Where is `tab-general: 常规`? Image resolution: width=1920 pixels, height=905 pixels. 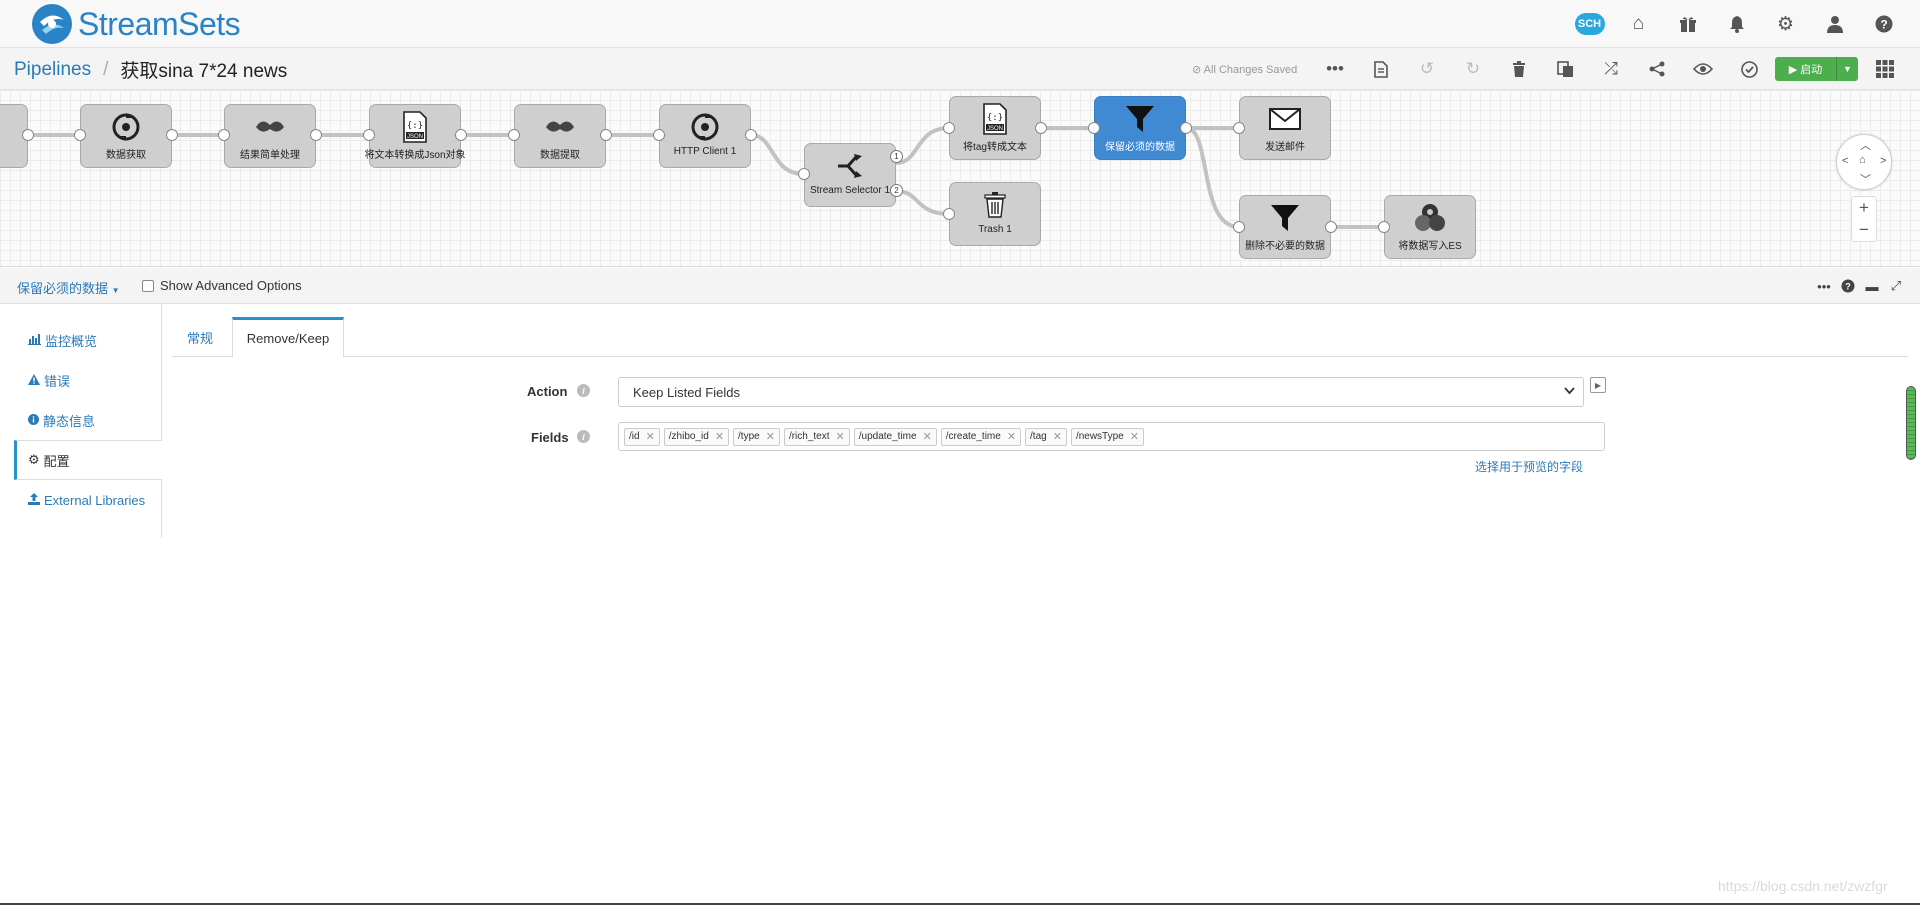
tab-general: 常规 is located at coordinates (200, 337).